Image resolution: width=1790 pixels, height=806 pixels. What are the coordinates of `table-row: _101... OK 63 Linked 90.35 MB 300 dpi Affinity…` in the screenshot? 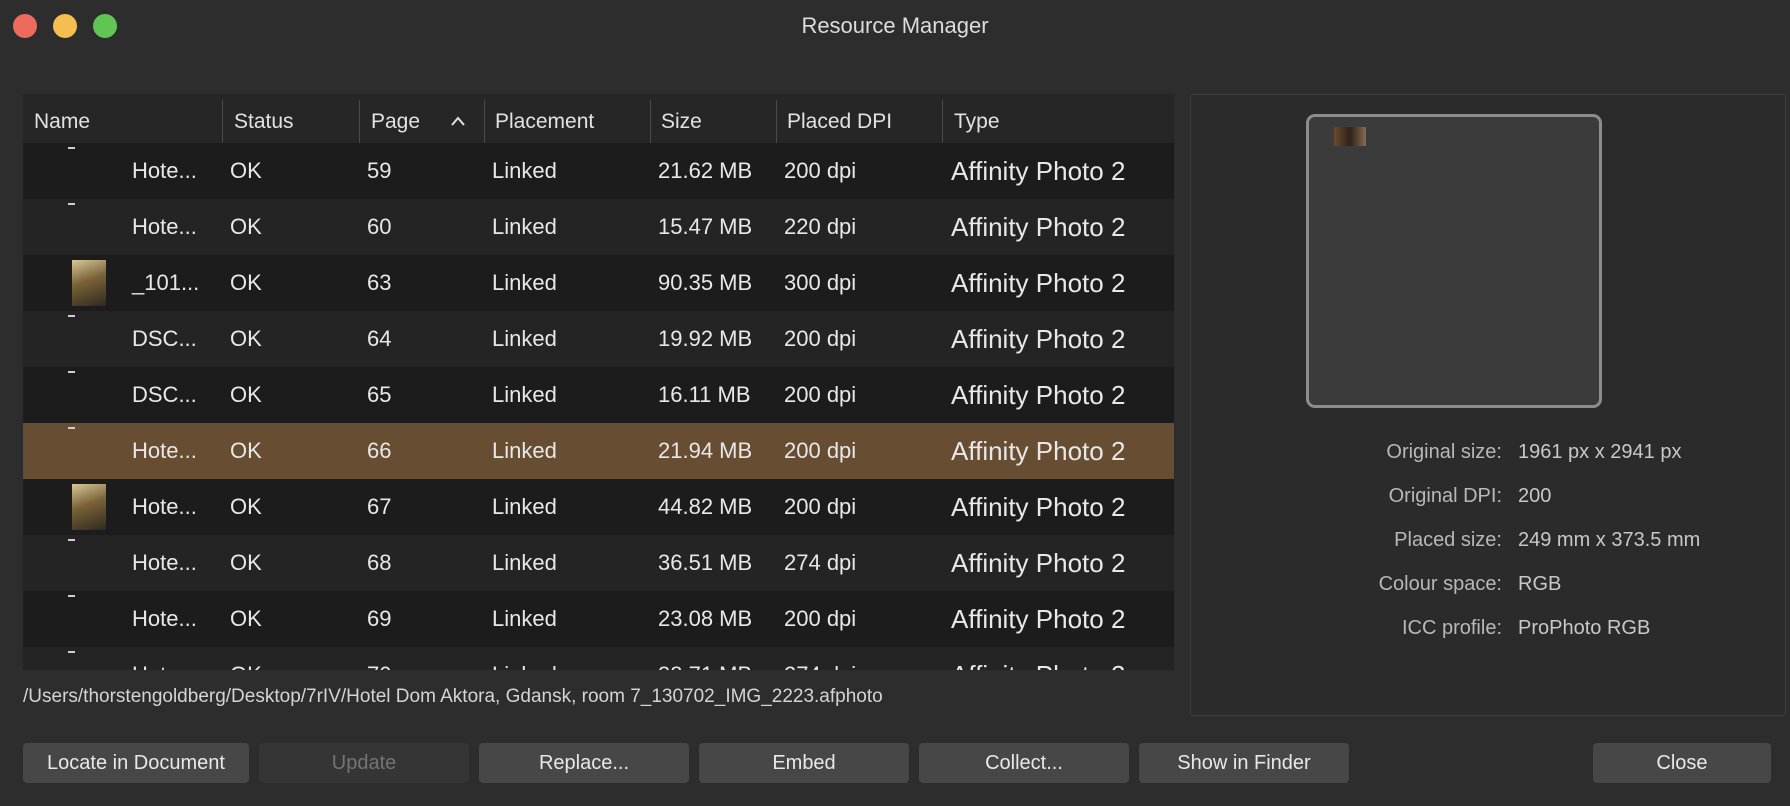 It's located at (598, 283).